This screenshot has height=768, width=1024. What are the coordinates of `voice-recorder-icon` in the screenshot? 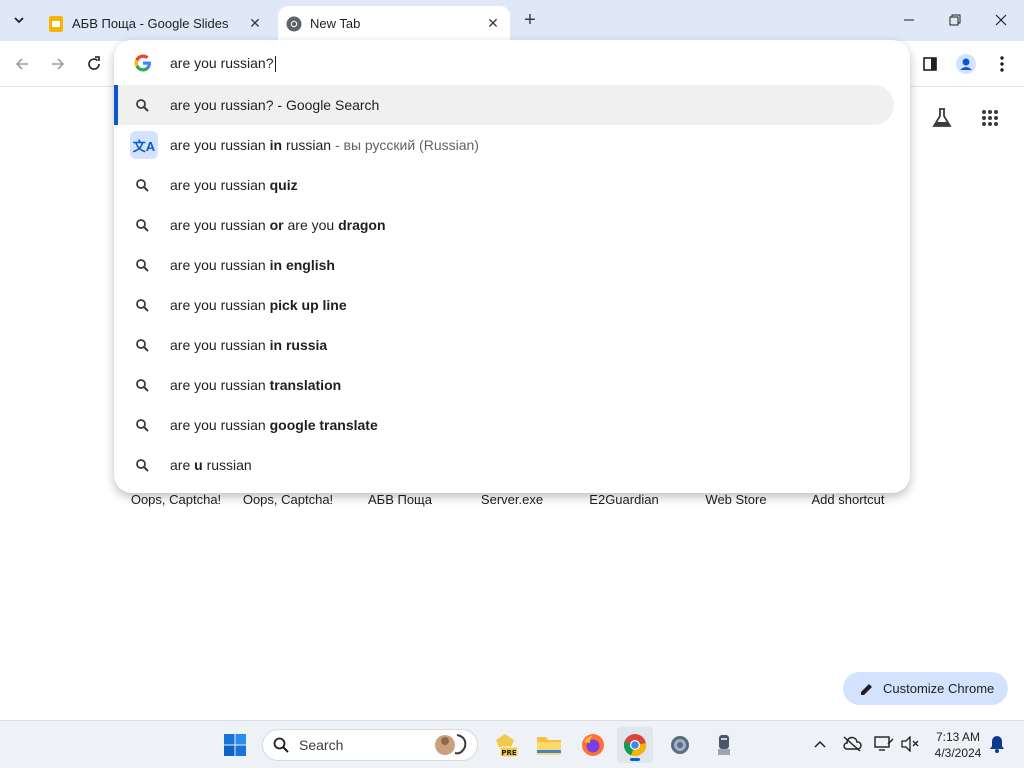 It's located at (724, 745).